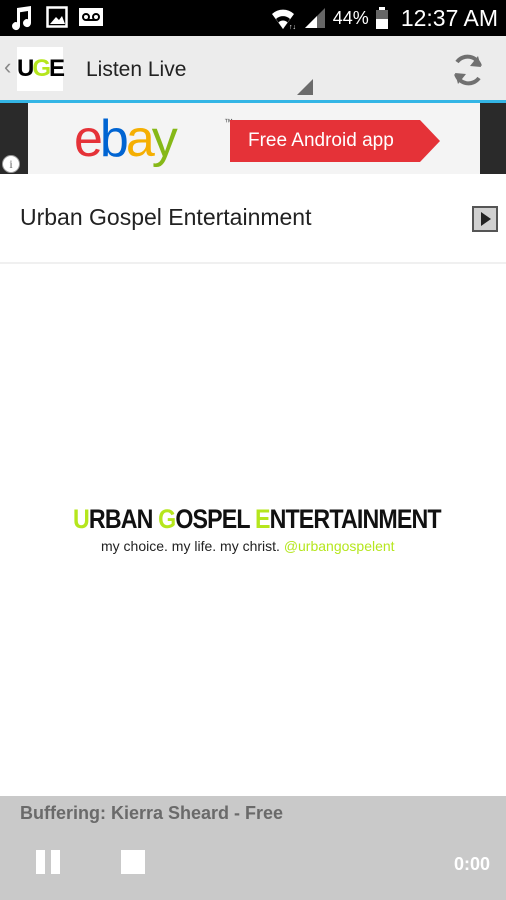 Image resolution: width=506 pixels, height=900 pixels. I want to click on voicemail-icon, so click(91, 17).